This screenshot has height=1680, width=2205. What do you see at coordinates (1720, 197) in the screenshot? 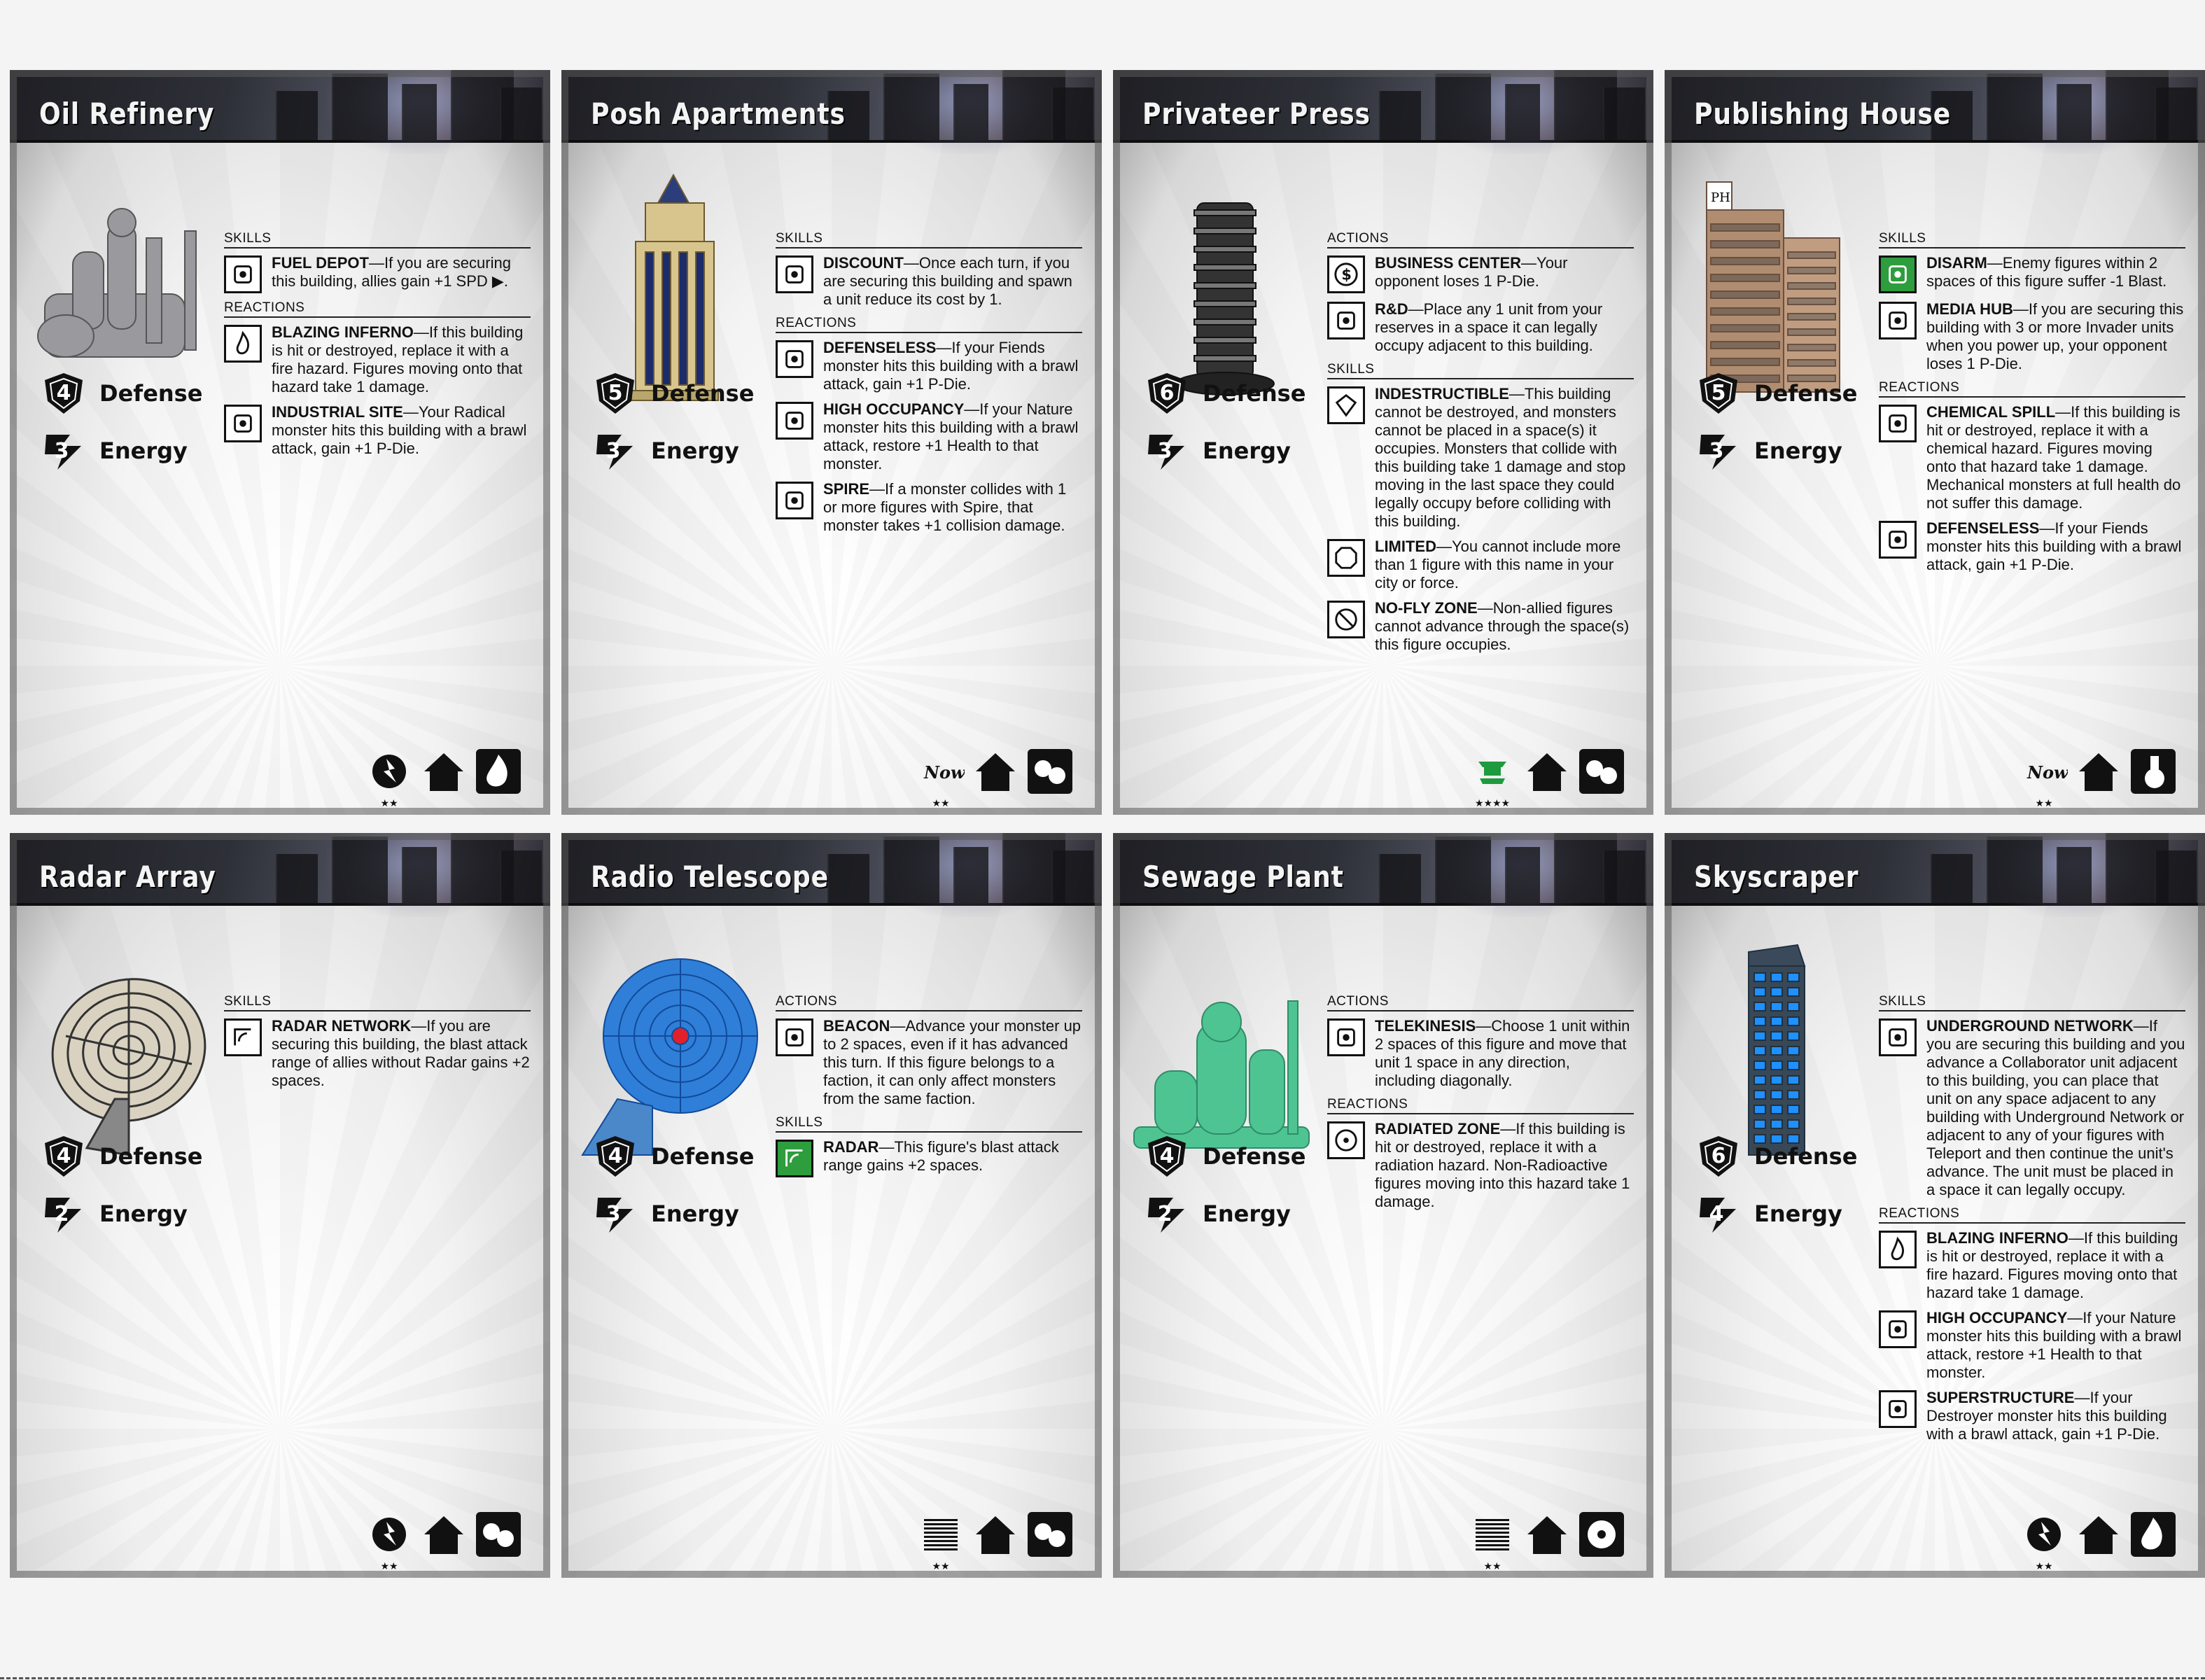
I see `svg-text: PH` at bounding box center [1720, 197].